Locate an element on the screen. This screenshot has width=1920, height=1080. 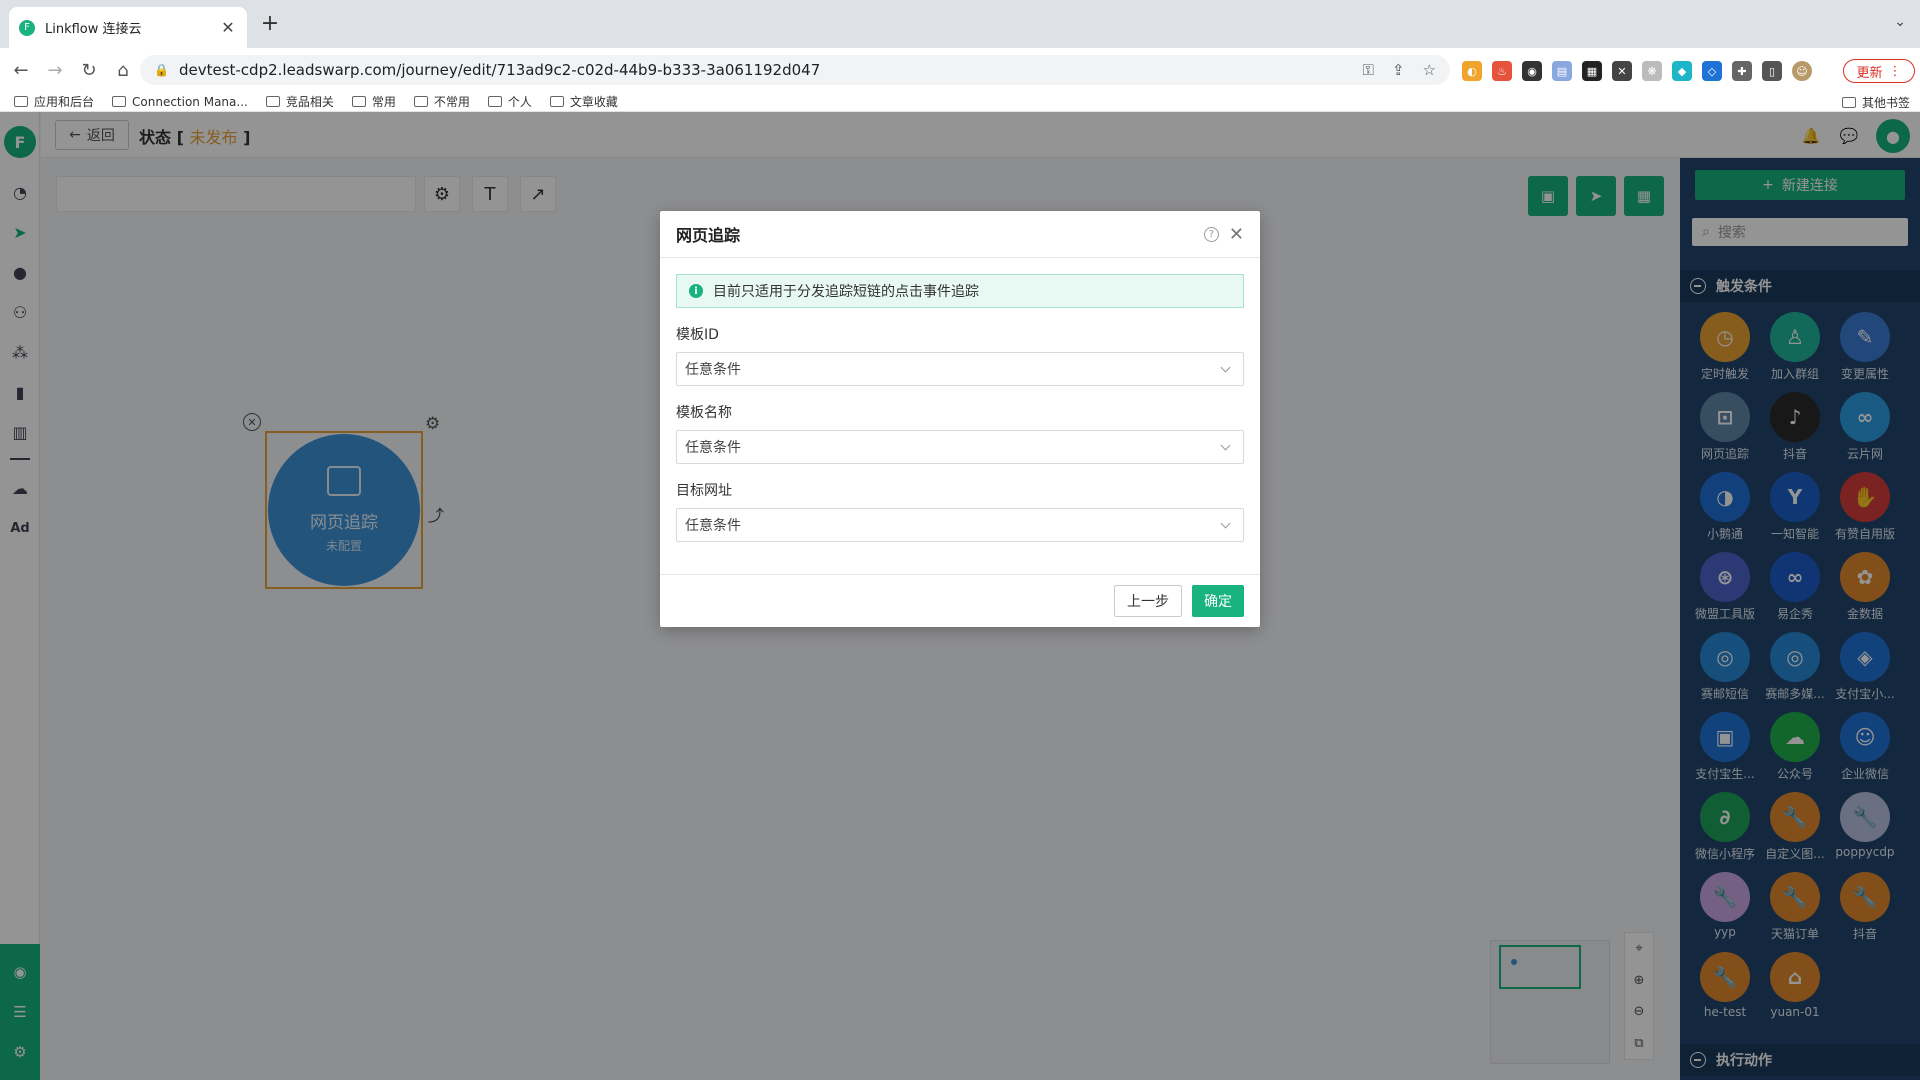
extension-icon: ♨ is located at coordinates (1502, 71).